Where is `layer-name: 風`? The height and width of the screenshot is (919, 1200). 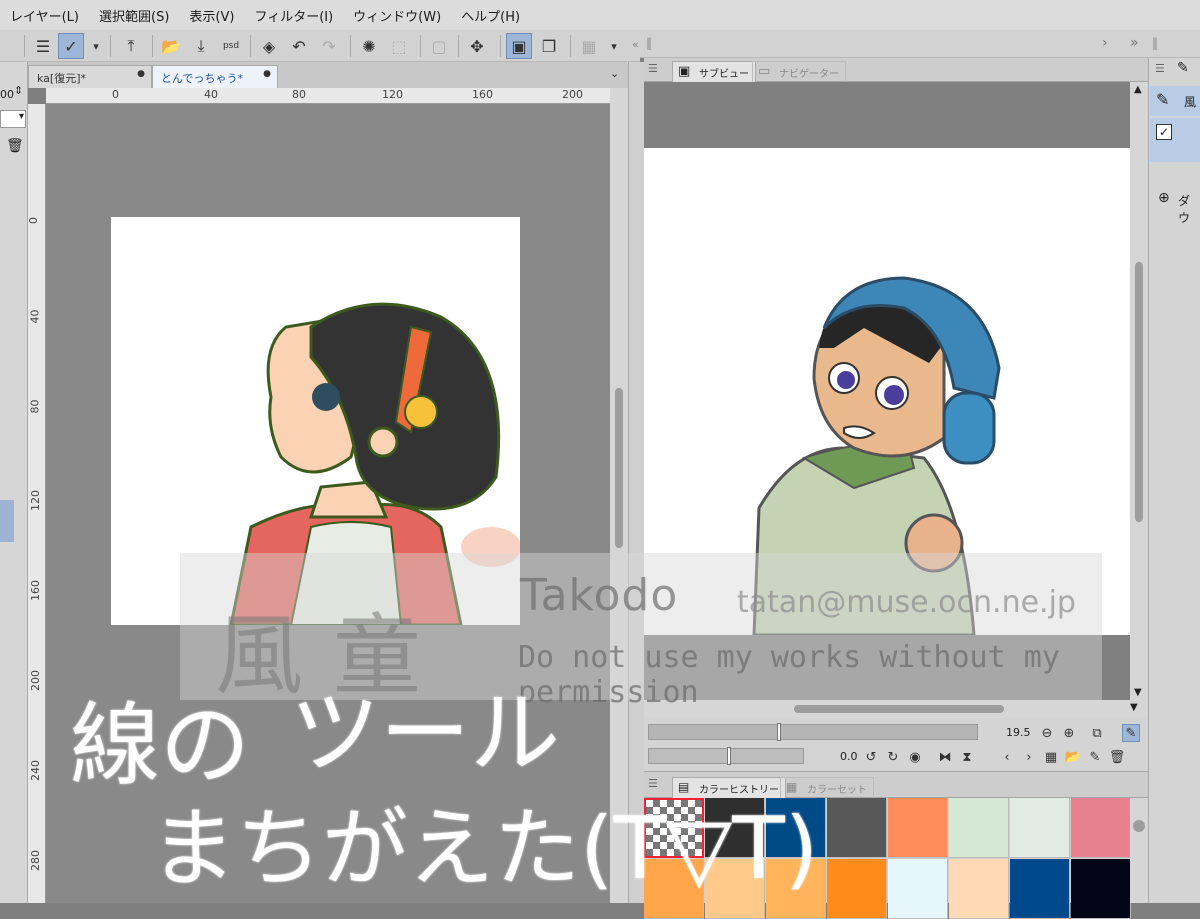 layer-name: 風 is located at coordinates (1190, 102).